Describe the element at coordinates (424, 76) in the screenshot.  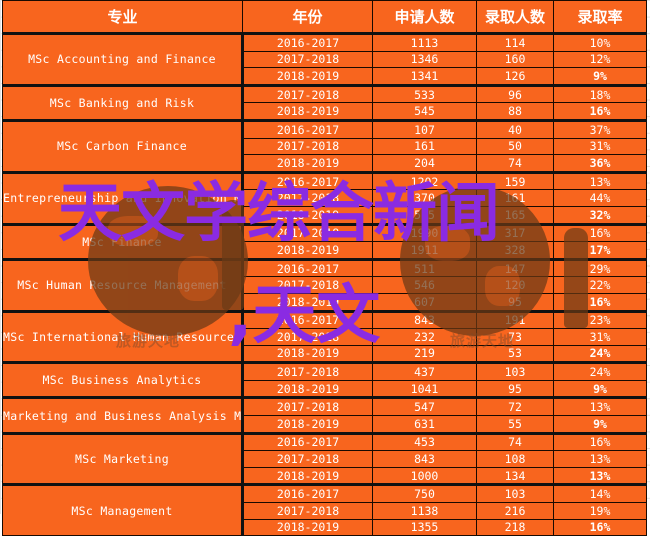
I see `applicants-cell: 1341` at that location.